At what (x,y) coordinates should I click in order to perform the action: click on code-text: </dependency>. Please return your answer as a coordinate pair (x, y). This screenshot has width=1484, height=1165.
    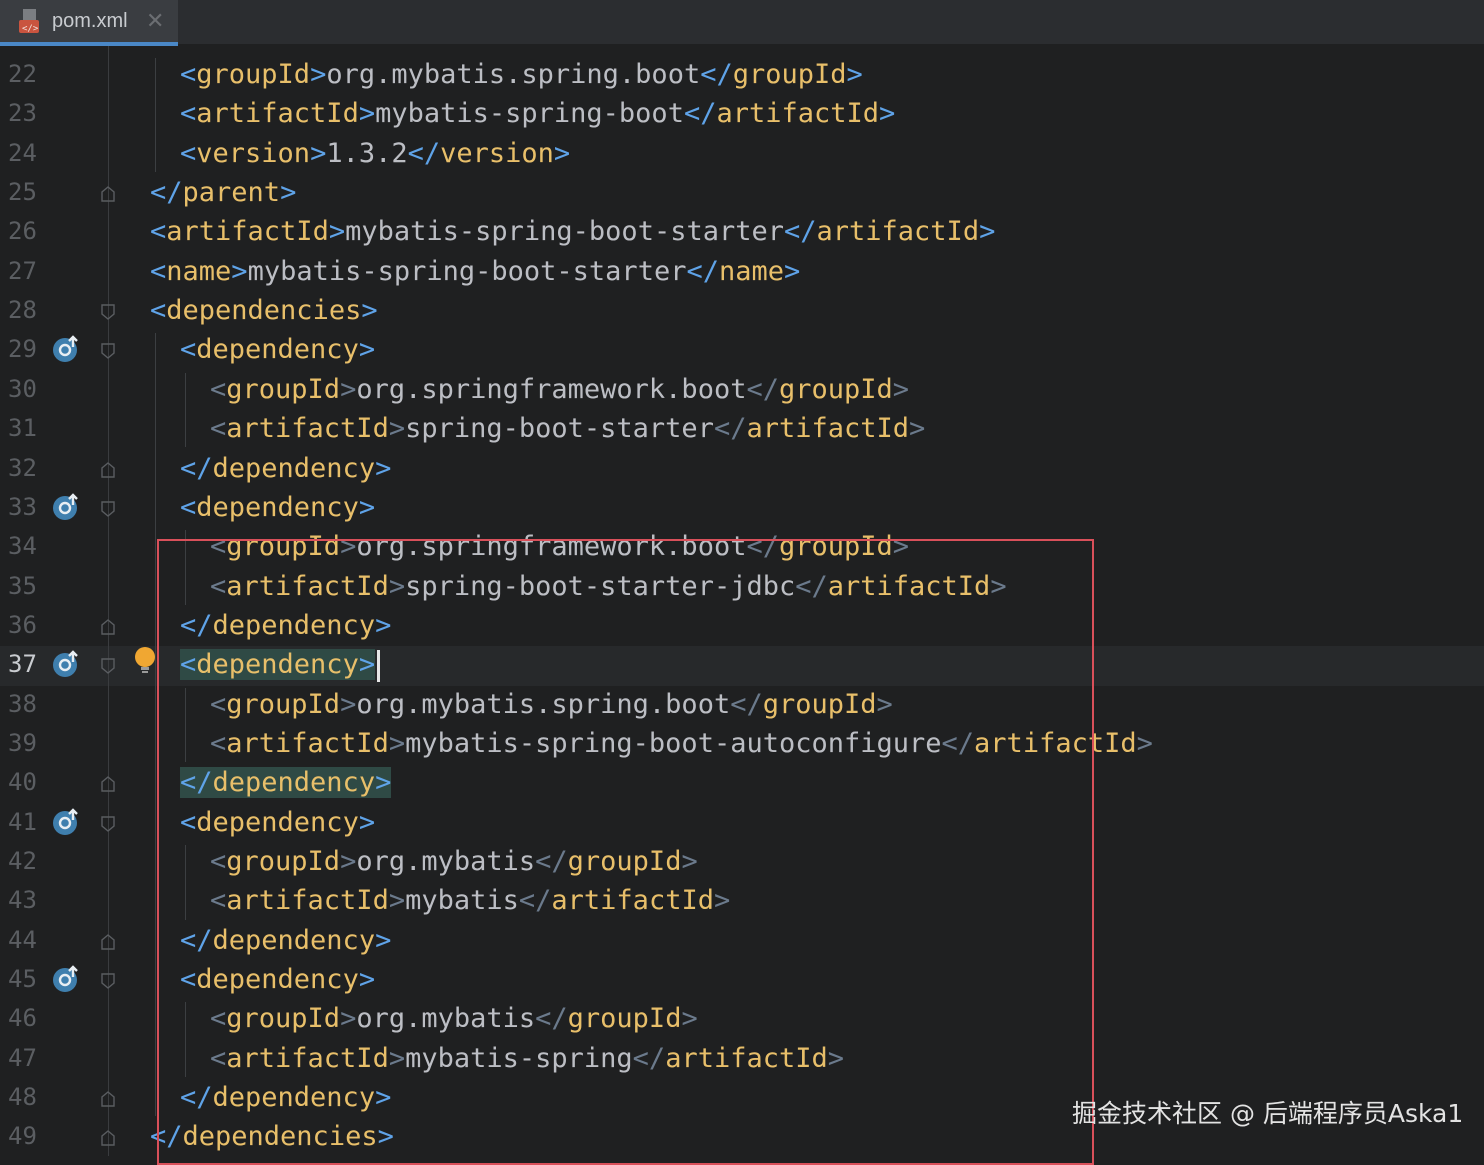
    Looking at the image, I should click on (285, 469).